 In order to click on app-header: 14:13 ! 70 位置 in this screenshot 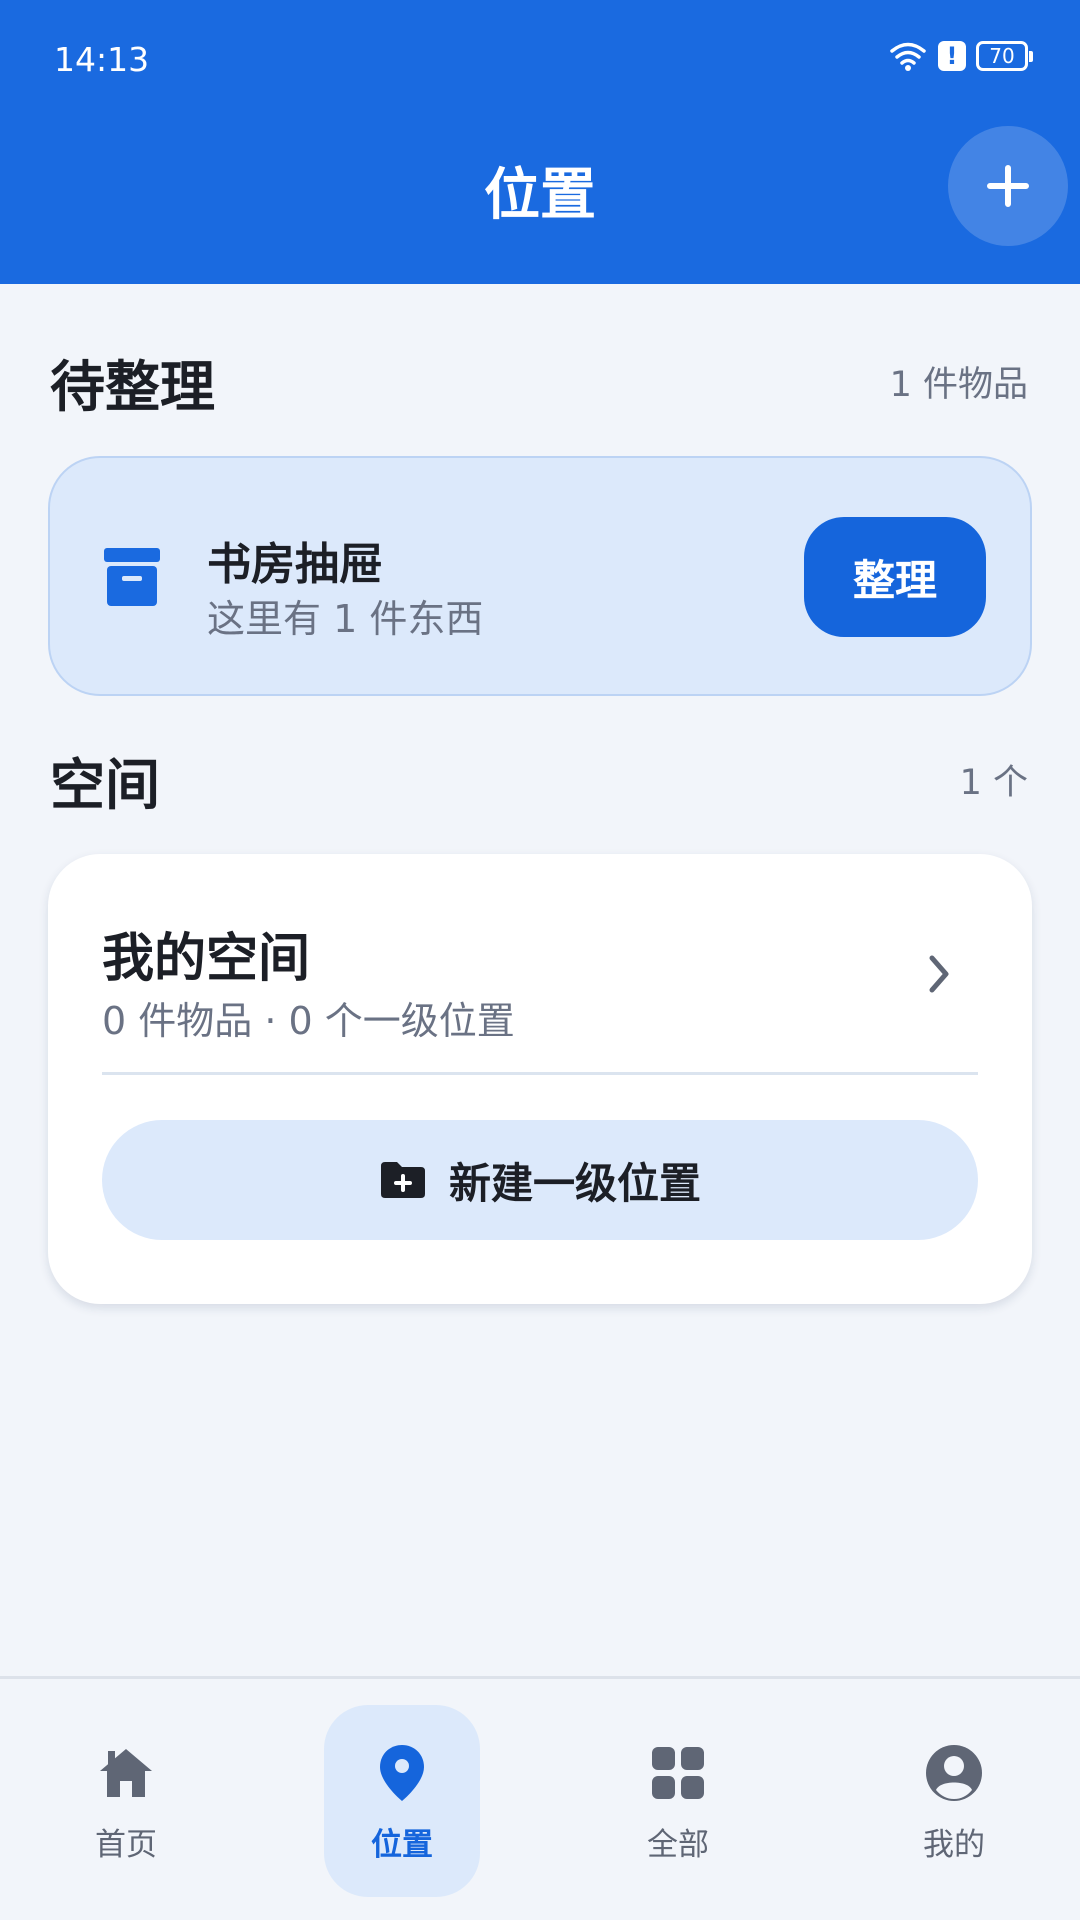, I will do `click(540, 142)`.